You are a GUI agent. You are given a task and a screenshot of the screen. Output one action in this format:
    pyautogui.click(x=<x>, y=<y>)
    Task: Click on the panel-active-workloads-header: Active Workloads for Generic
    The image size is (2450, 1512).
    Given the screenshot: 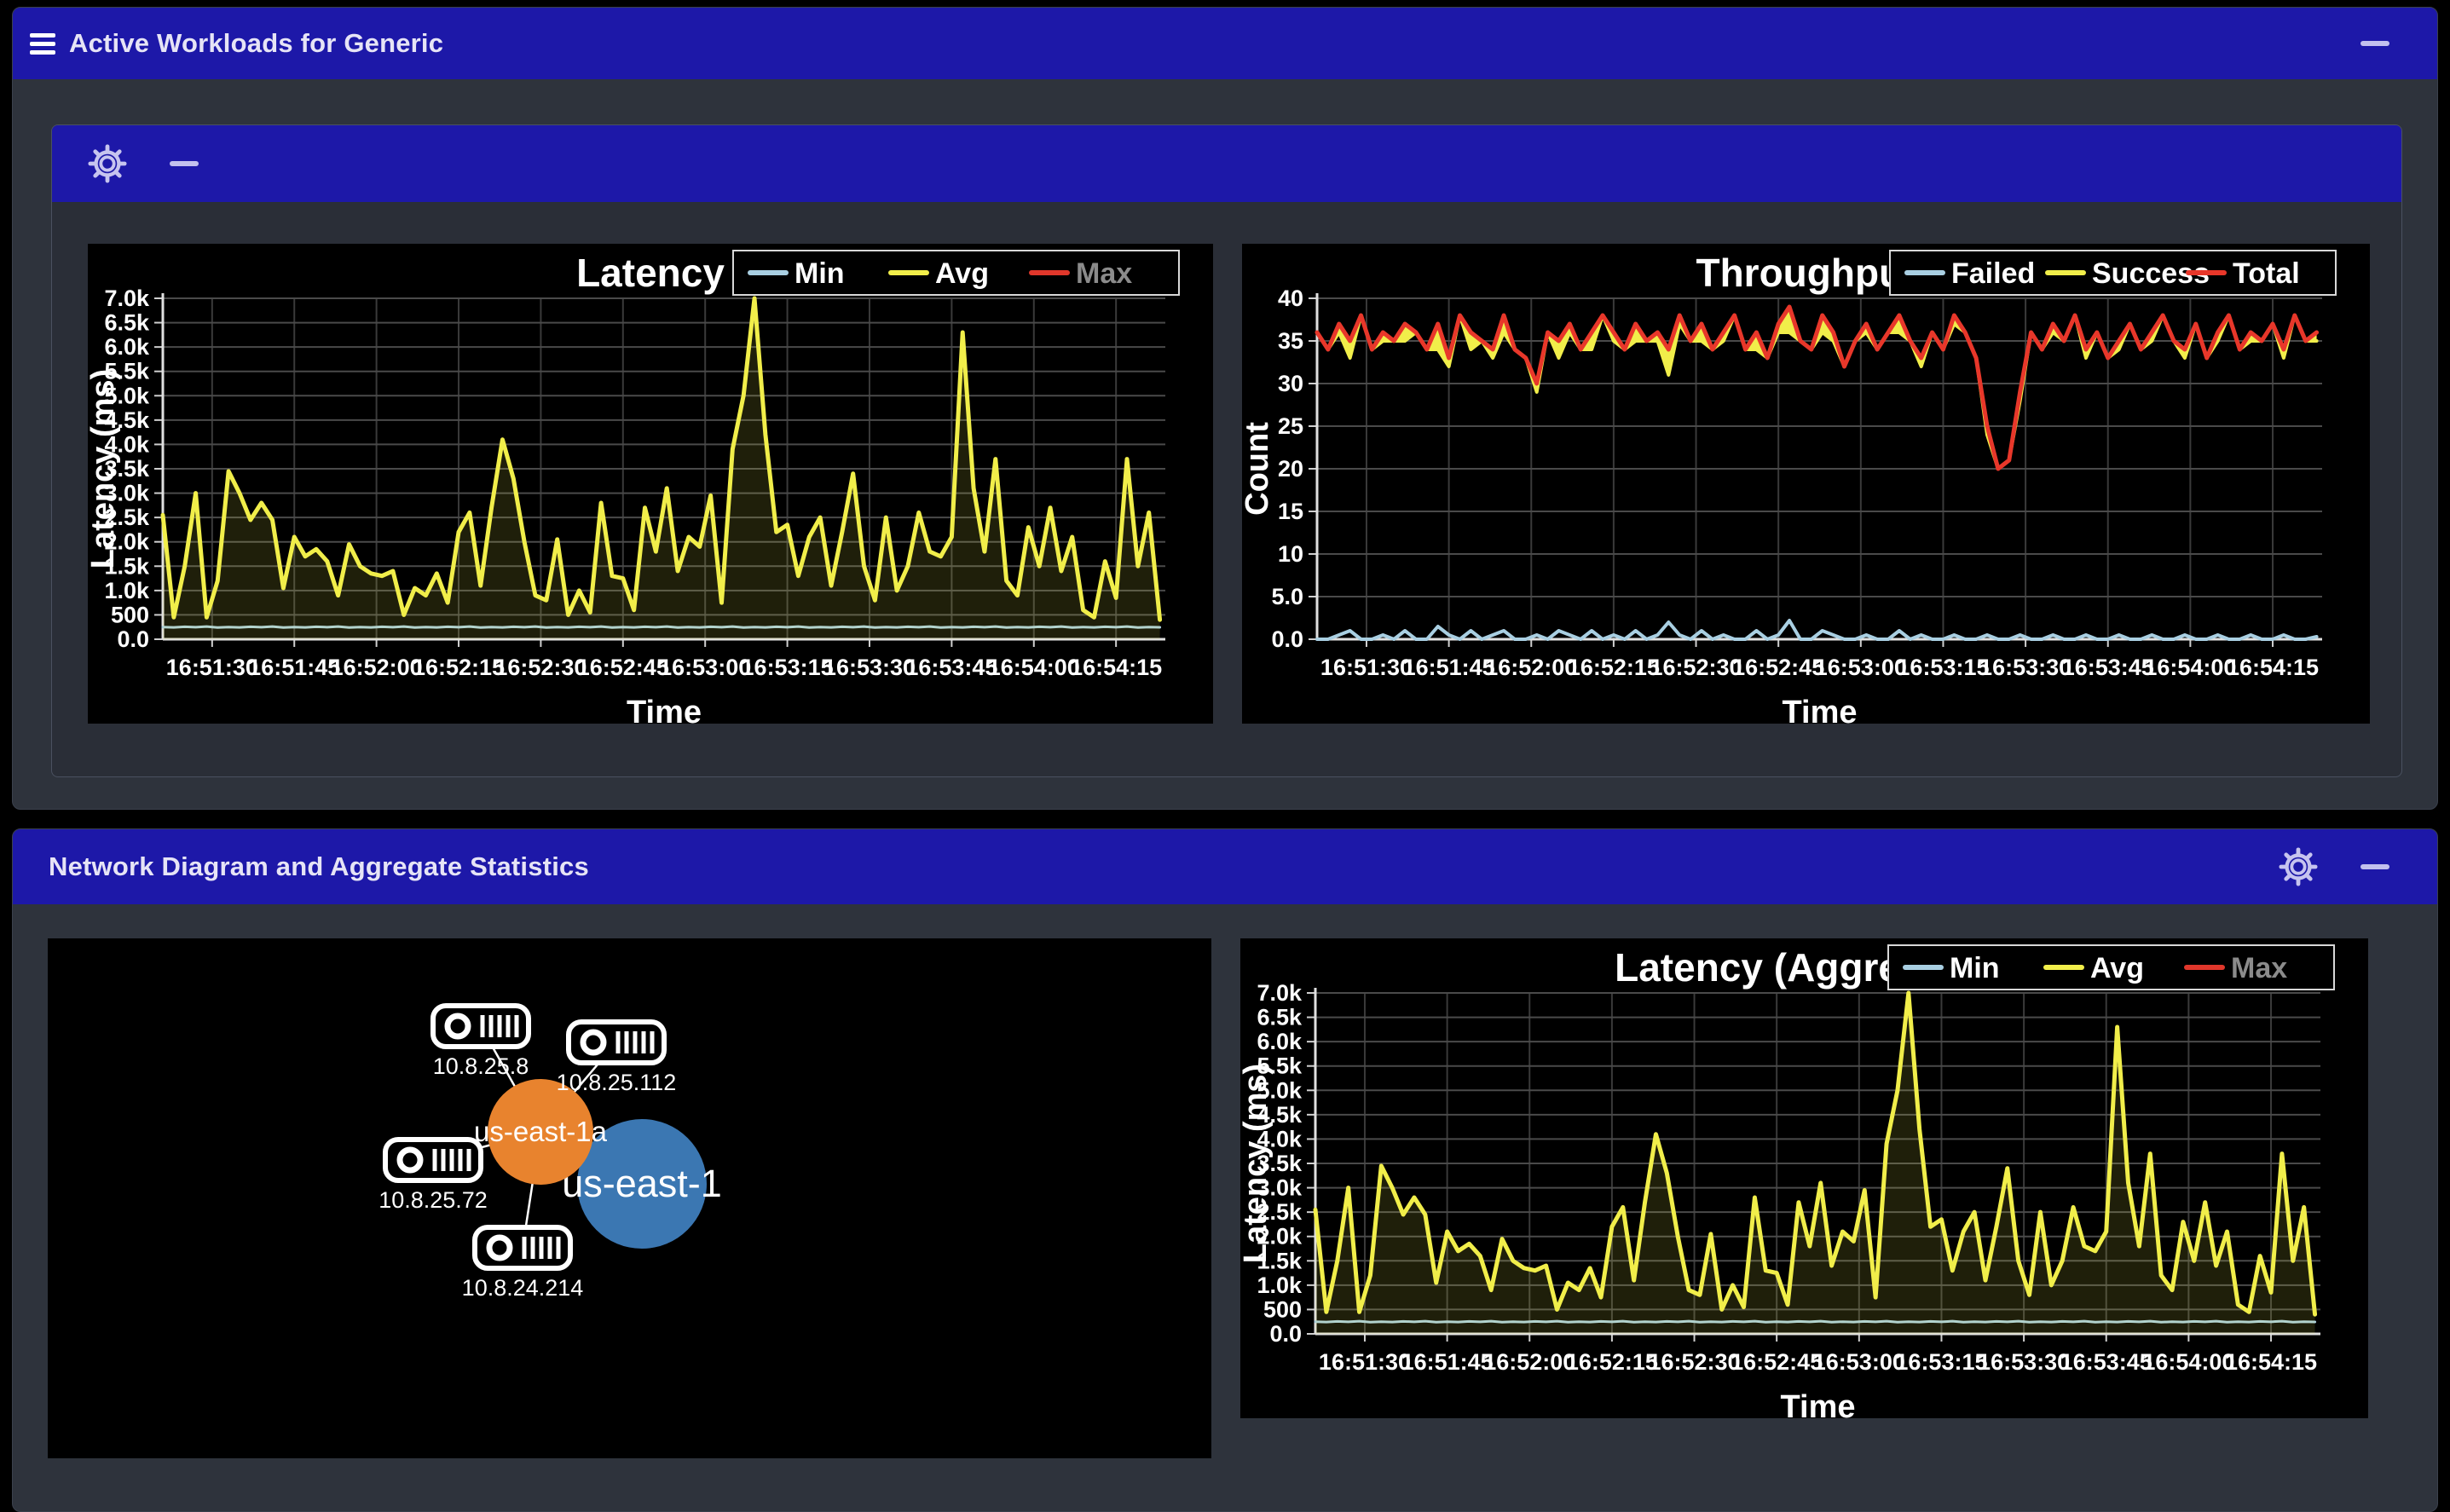 What is the action you would take?
    pyautogui.click(x=1225, y=43)
    